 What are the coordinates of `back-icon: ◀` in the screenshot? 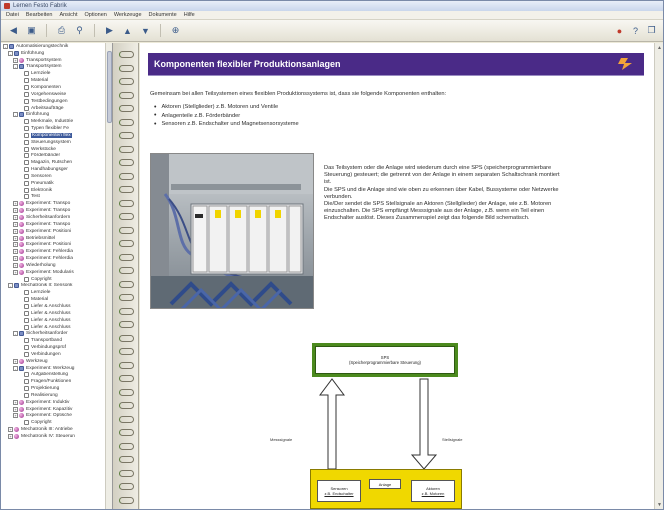 It's located at (13, 30).